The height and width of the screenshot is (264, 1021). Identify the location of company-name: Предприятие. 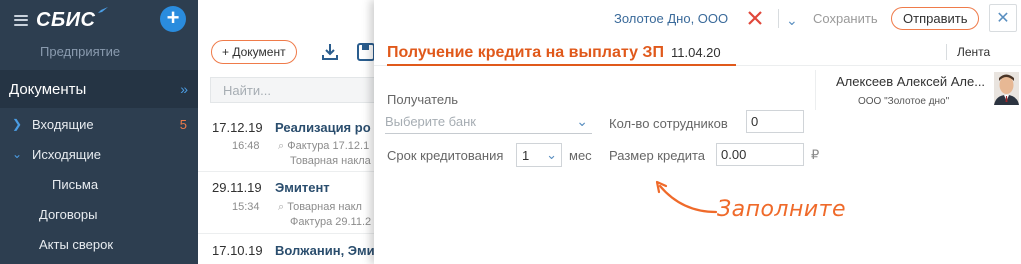
(80, 51).